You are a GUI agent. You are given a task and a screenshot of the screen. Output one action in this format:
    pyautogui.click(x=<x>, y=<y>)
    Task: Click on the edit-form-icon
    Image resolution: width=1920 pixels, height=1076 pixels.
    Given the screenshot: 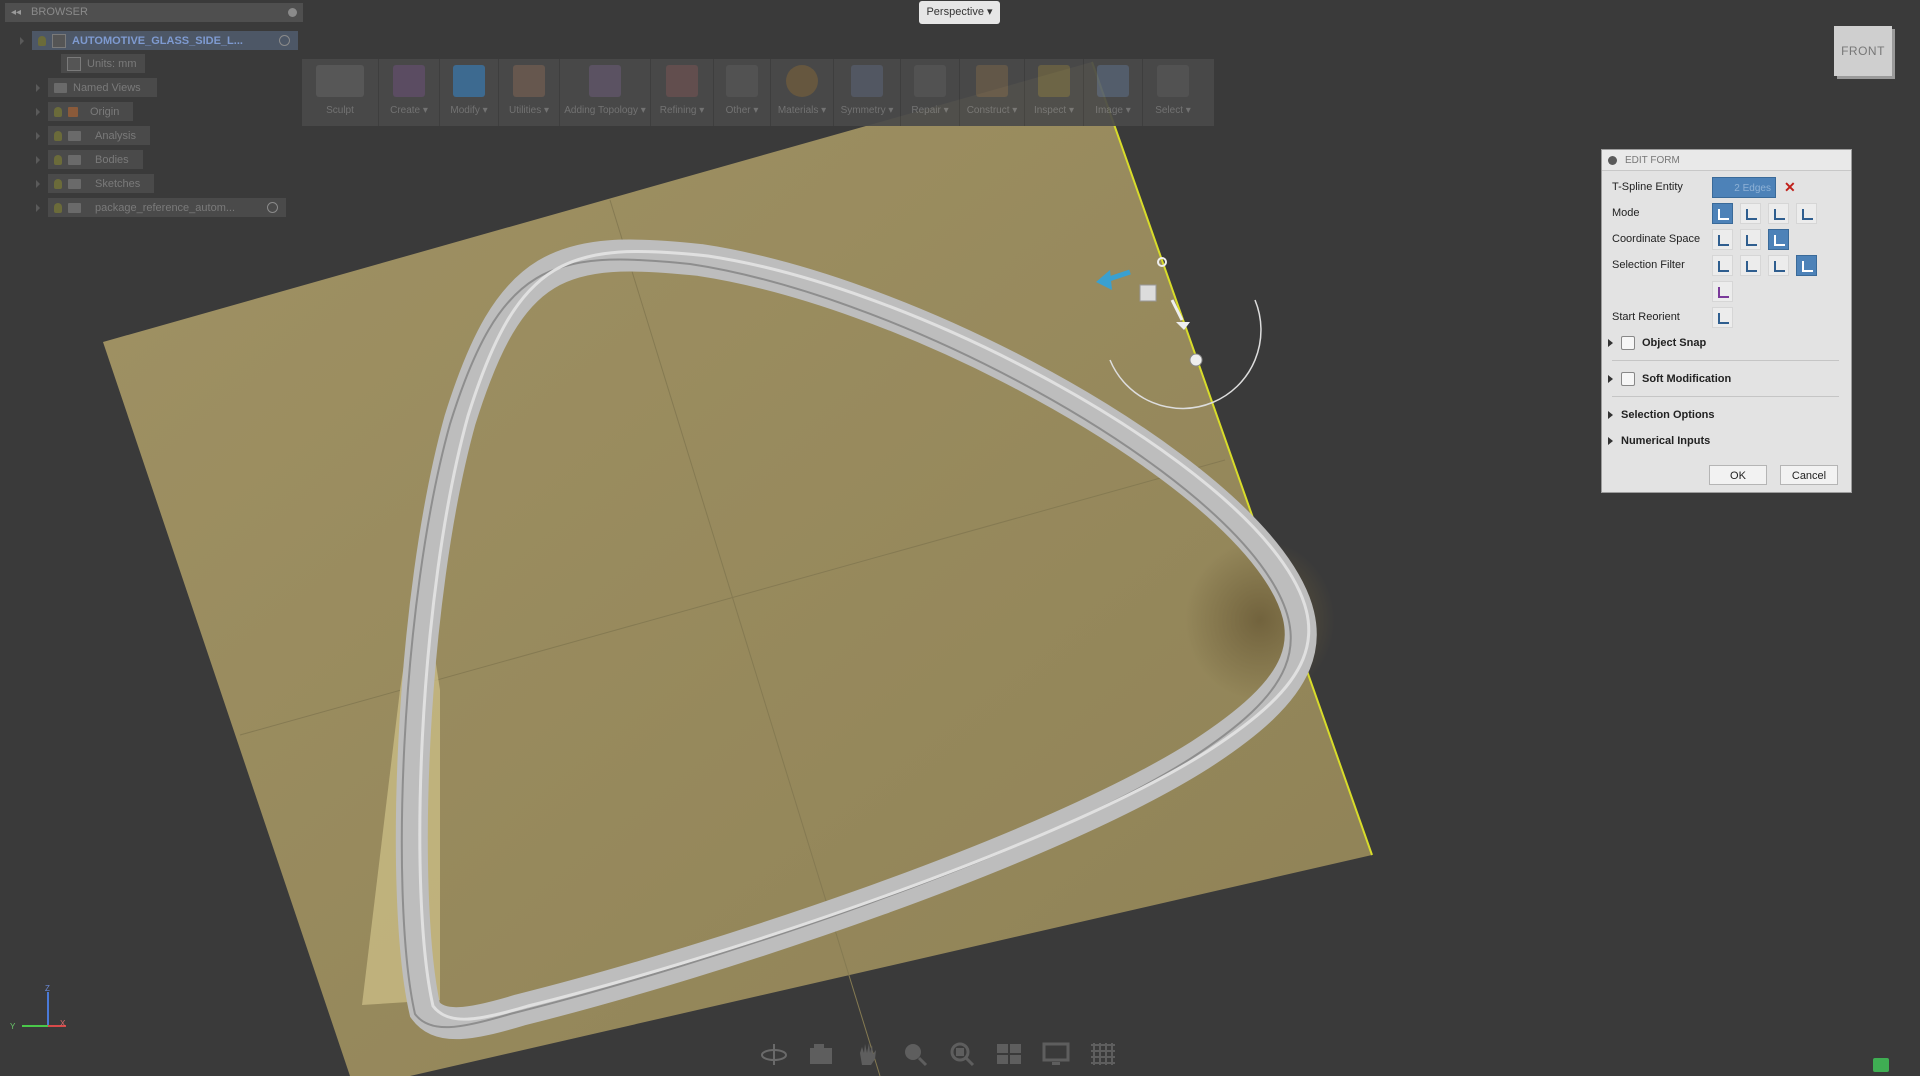 What is the action you would take?
    pyautogui.click(x=469, y=81)
    